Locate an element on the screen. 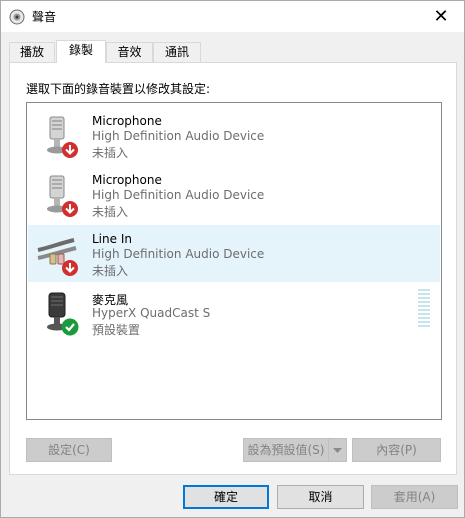  set-default-dropdown is located at coordinates (337, 450).